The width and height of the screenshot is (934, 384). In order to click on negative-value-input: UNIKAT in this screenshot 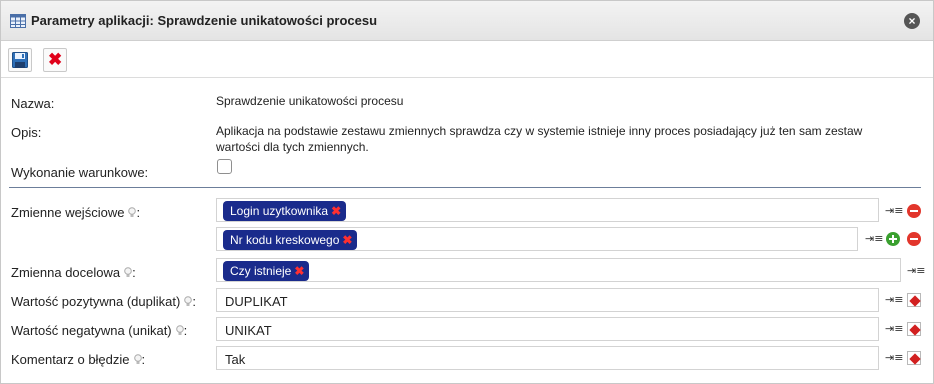, I will do `click(547, 329)`.